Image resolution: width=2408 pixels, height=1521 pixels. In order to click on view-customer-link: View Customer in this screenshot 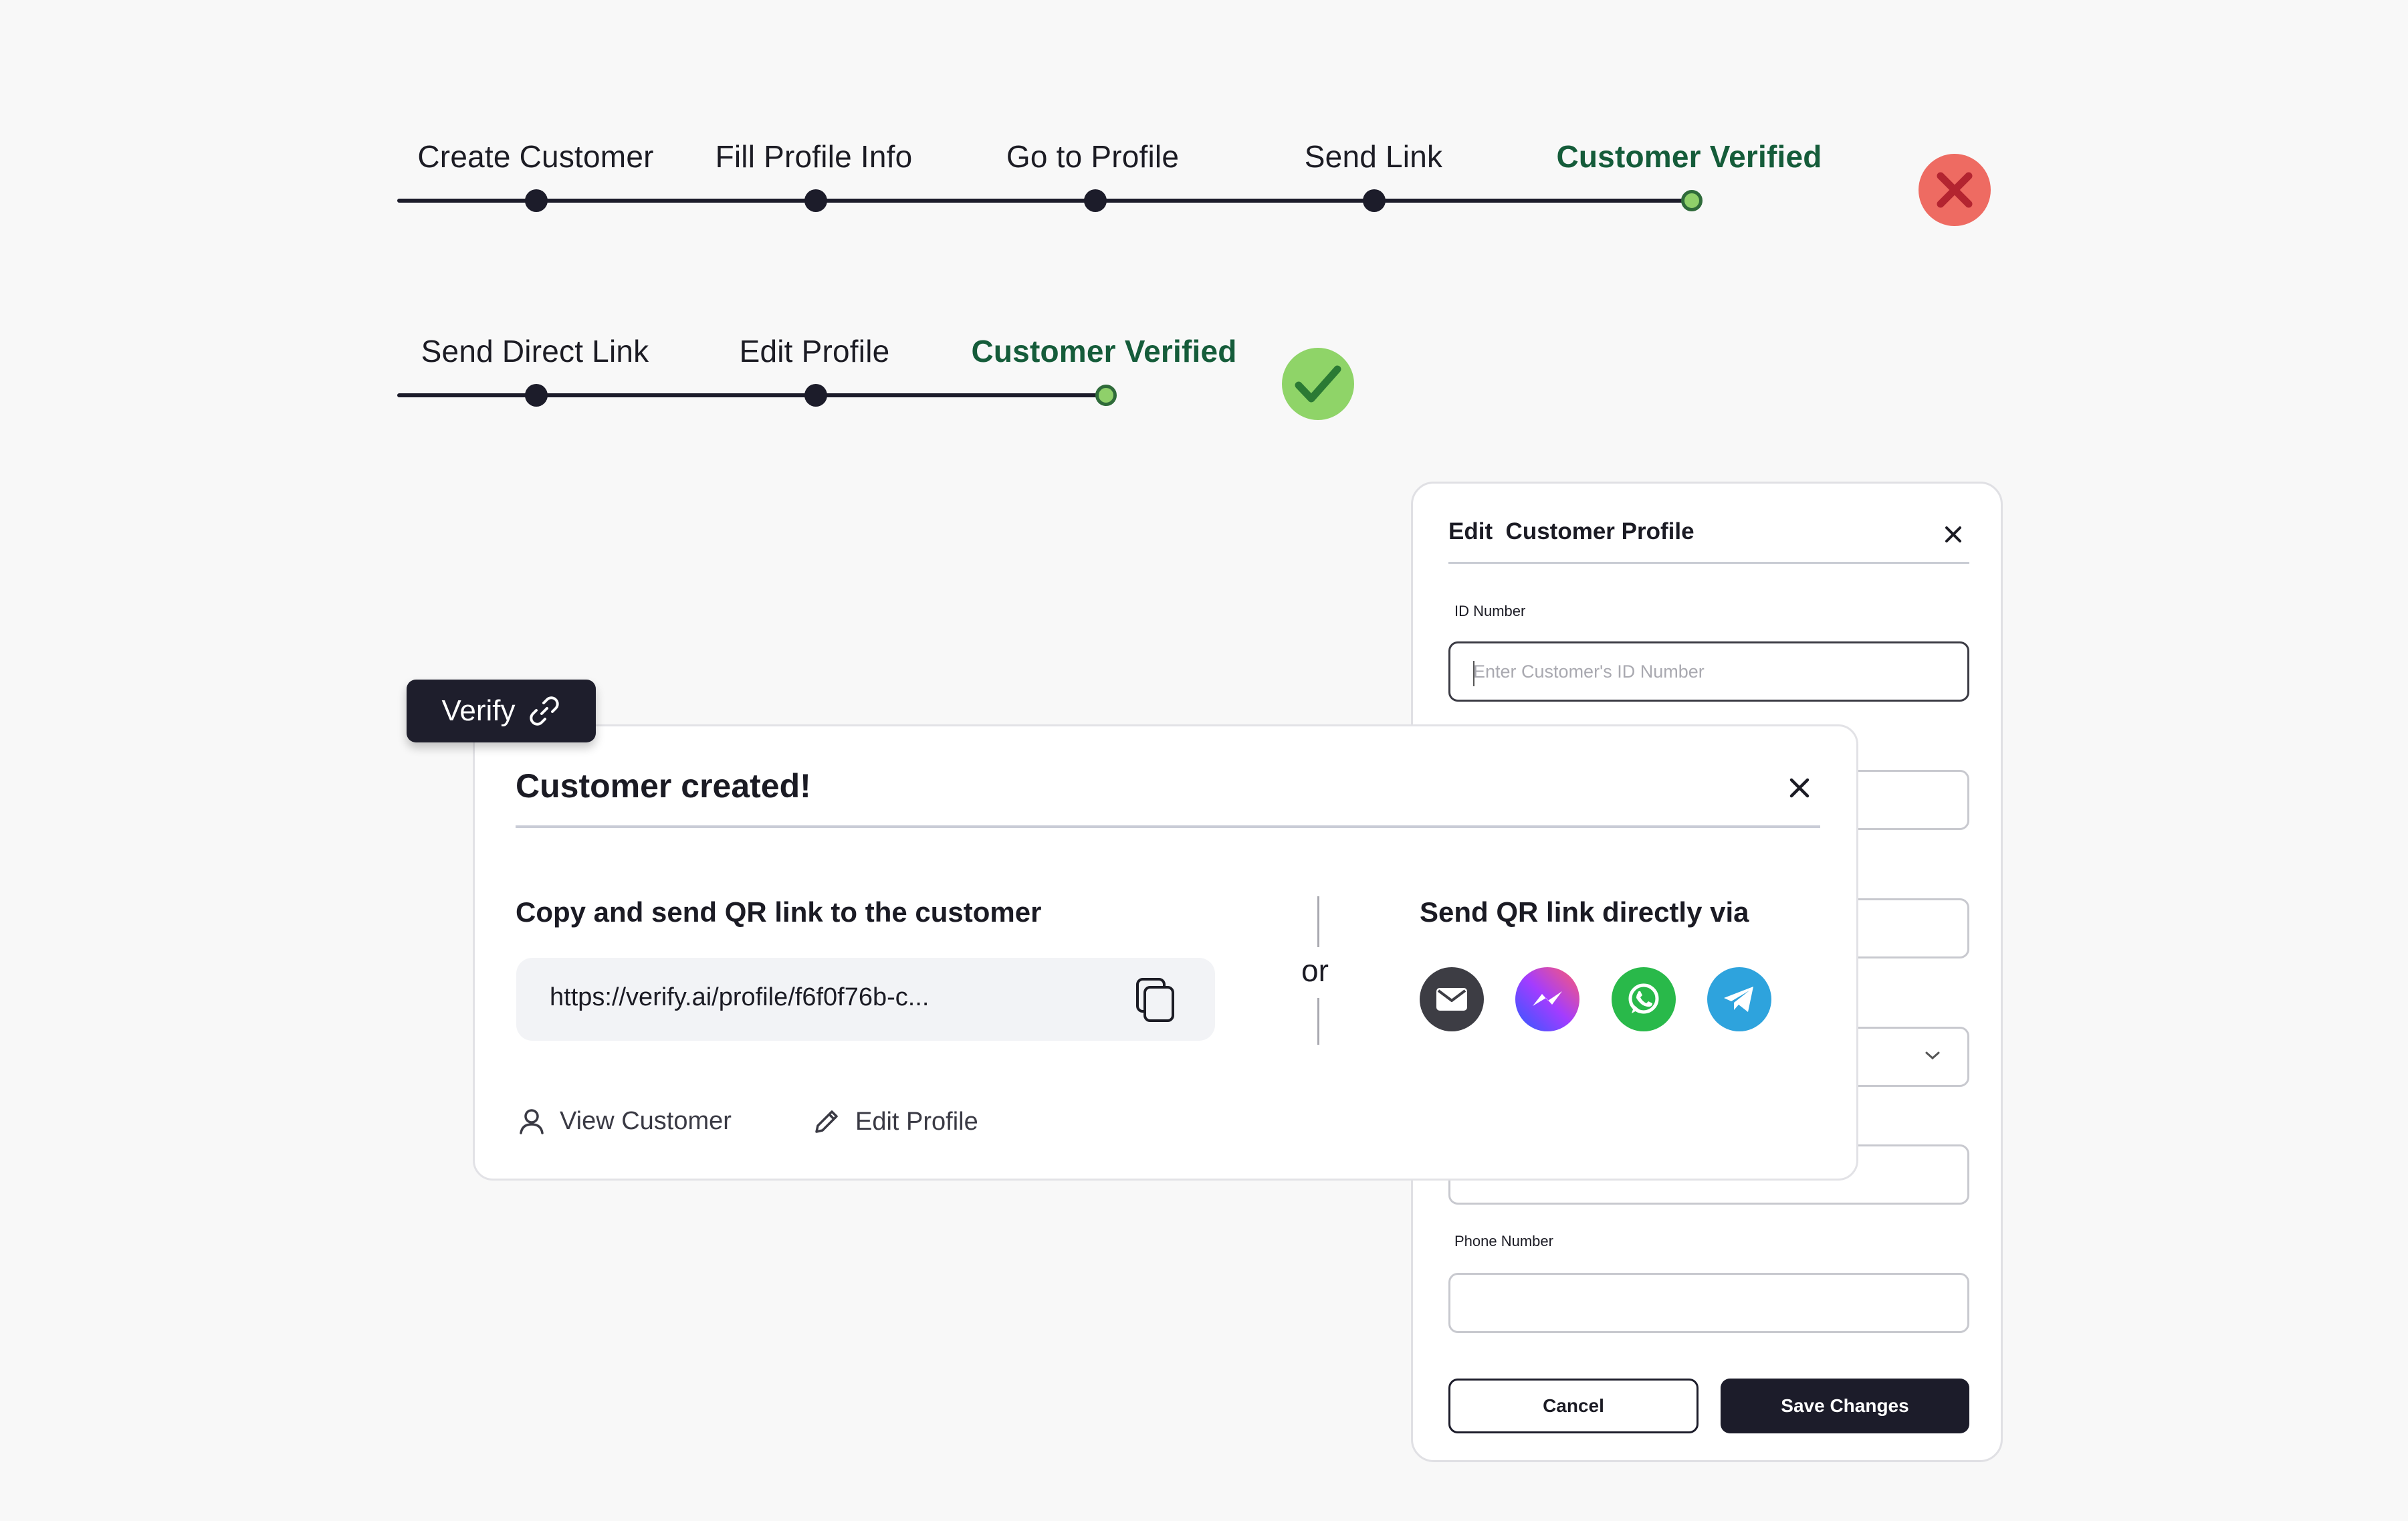, I will do `click(624, 1121)`.